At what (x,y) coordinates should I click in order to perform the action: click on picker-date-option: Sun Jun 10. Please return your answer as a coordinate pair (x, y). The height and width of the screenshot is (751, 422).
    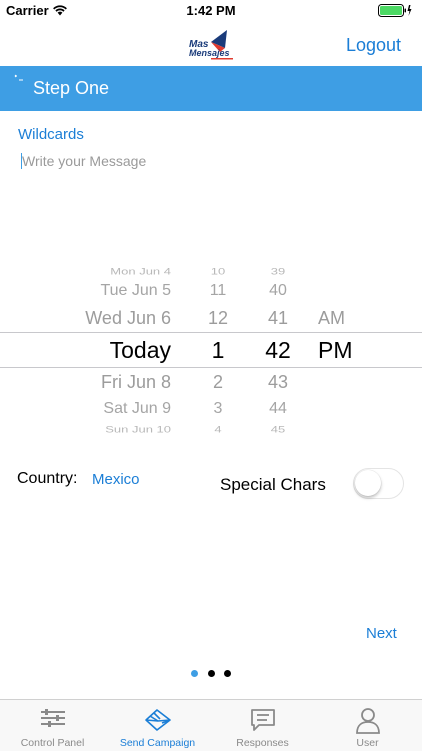
    Looking at the image, I should click on (138, 429).